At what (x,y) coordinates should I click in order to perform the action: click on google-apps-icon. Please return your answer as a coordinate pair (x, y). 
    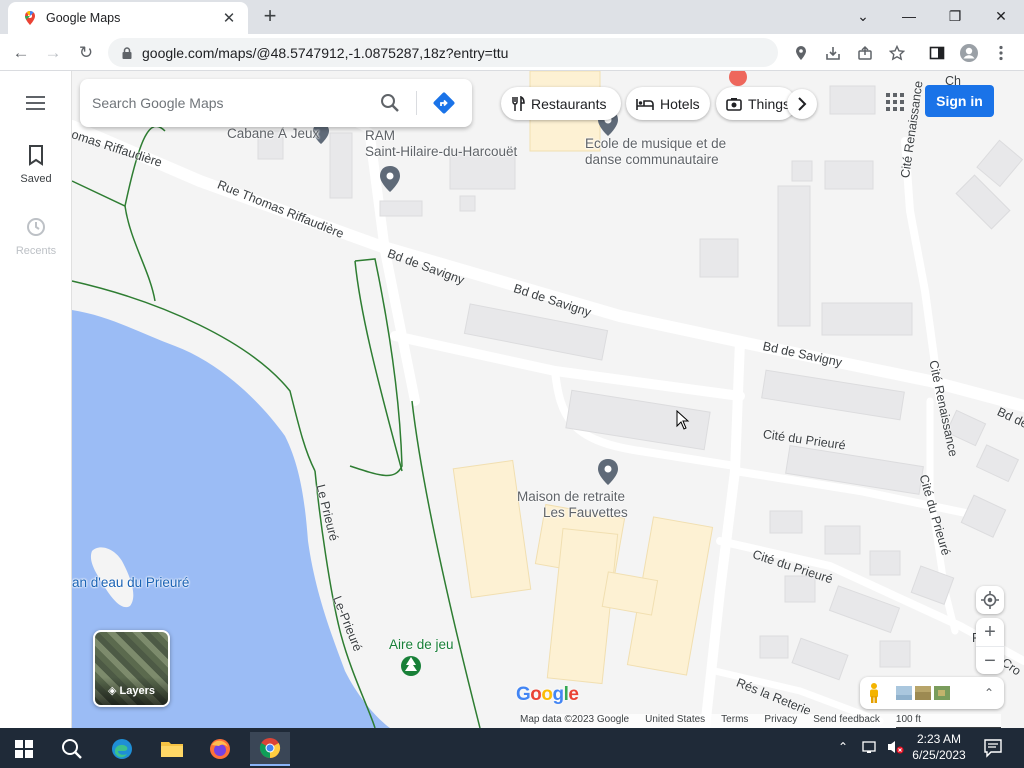
    Looking at the image, I should click on (895, 102).